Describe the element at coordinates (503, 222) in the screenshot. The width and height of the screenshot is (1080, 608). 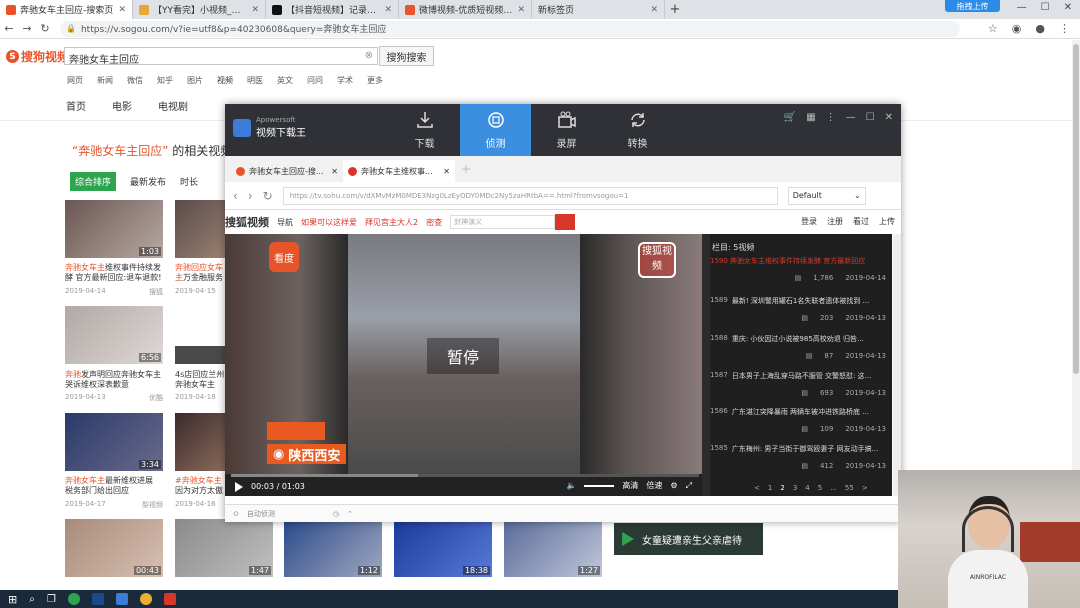
I see `sohu-search-input: 封神演义` at that location.